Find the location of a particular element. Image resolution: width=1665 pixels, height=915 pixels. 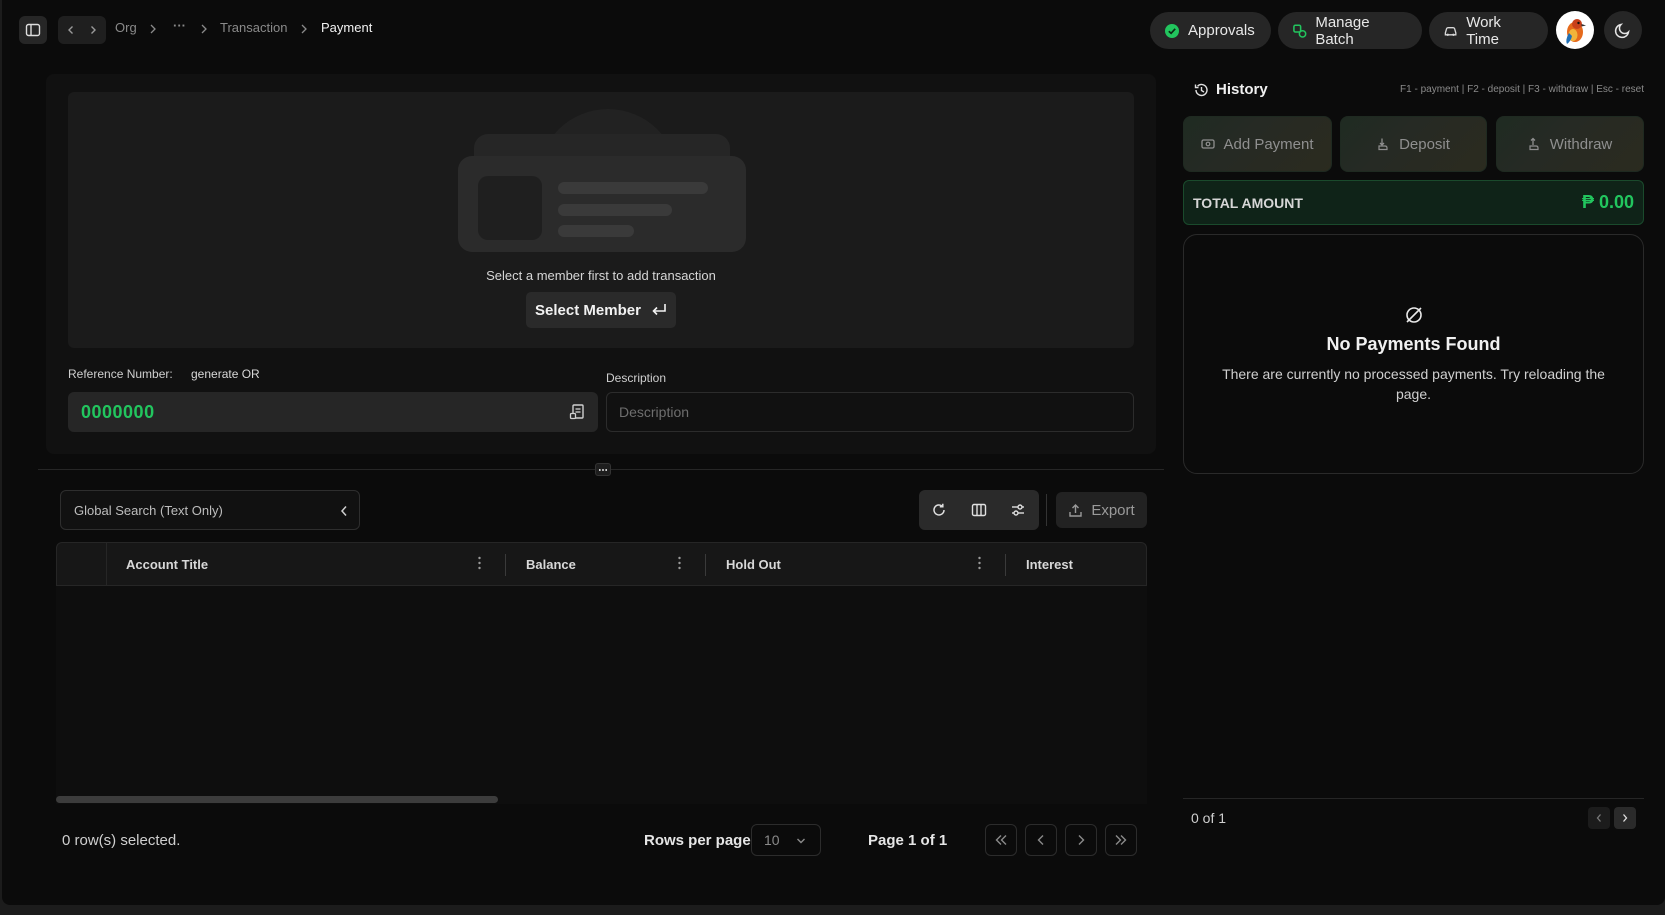

upload-icon is located at coordinates (1076, 510).